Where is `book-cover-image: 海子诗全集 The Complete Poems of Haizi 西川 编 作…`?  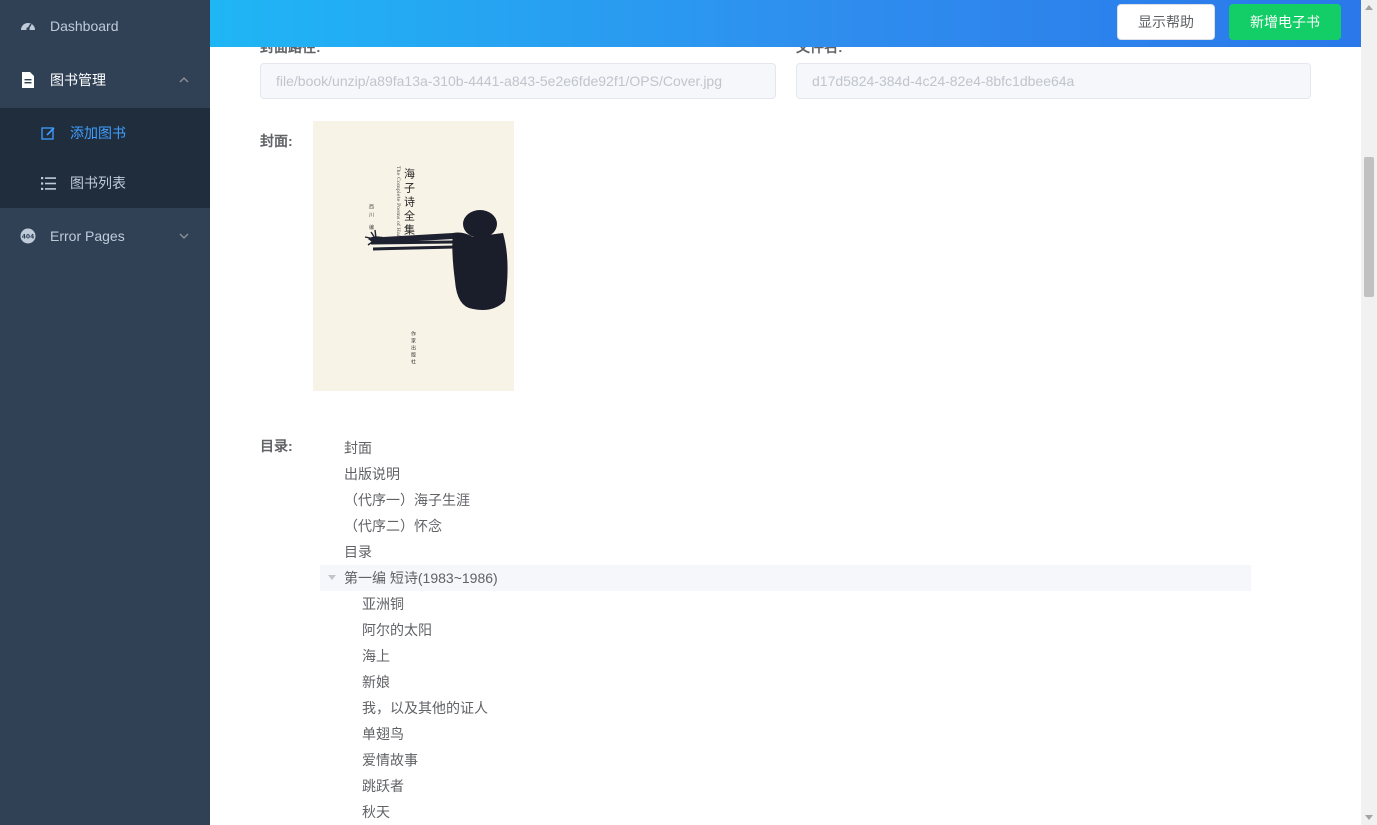
book-cover-image: 海子诗全集 The Complete Poems of Haizi 西川 编 作… is located at coordinates (413, 256).